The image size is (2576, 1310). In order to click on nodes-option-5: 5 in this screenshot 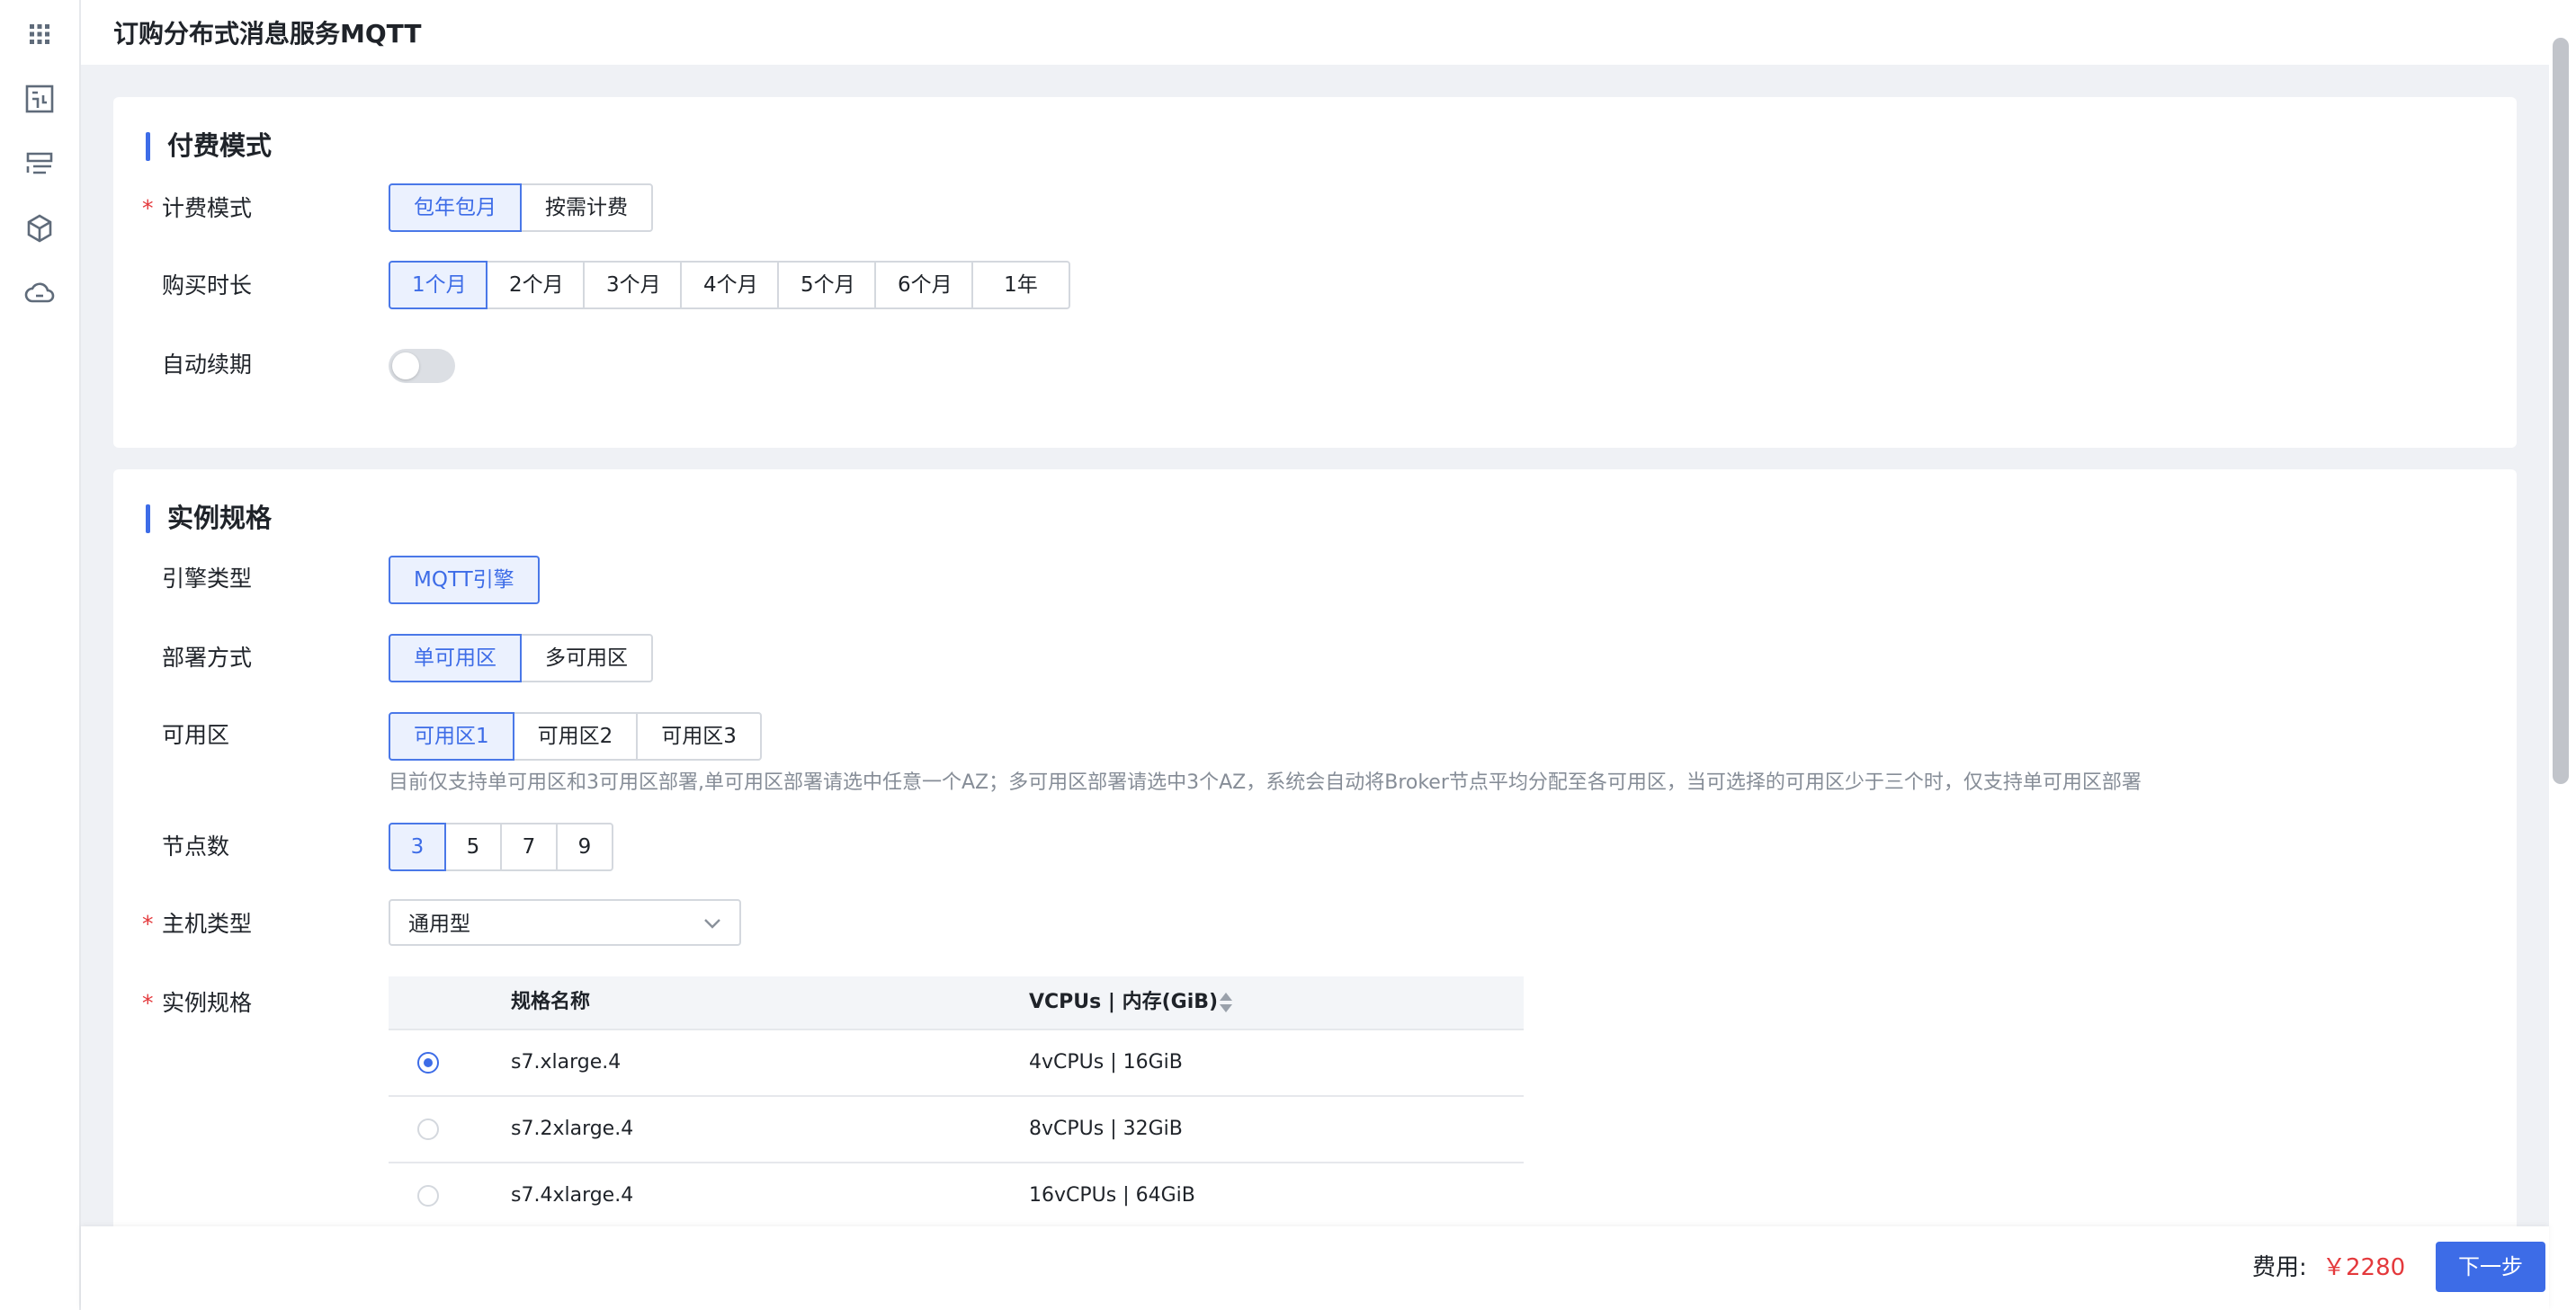, I will do `click(473, 847)`.